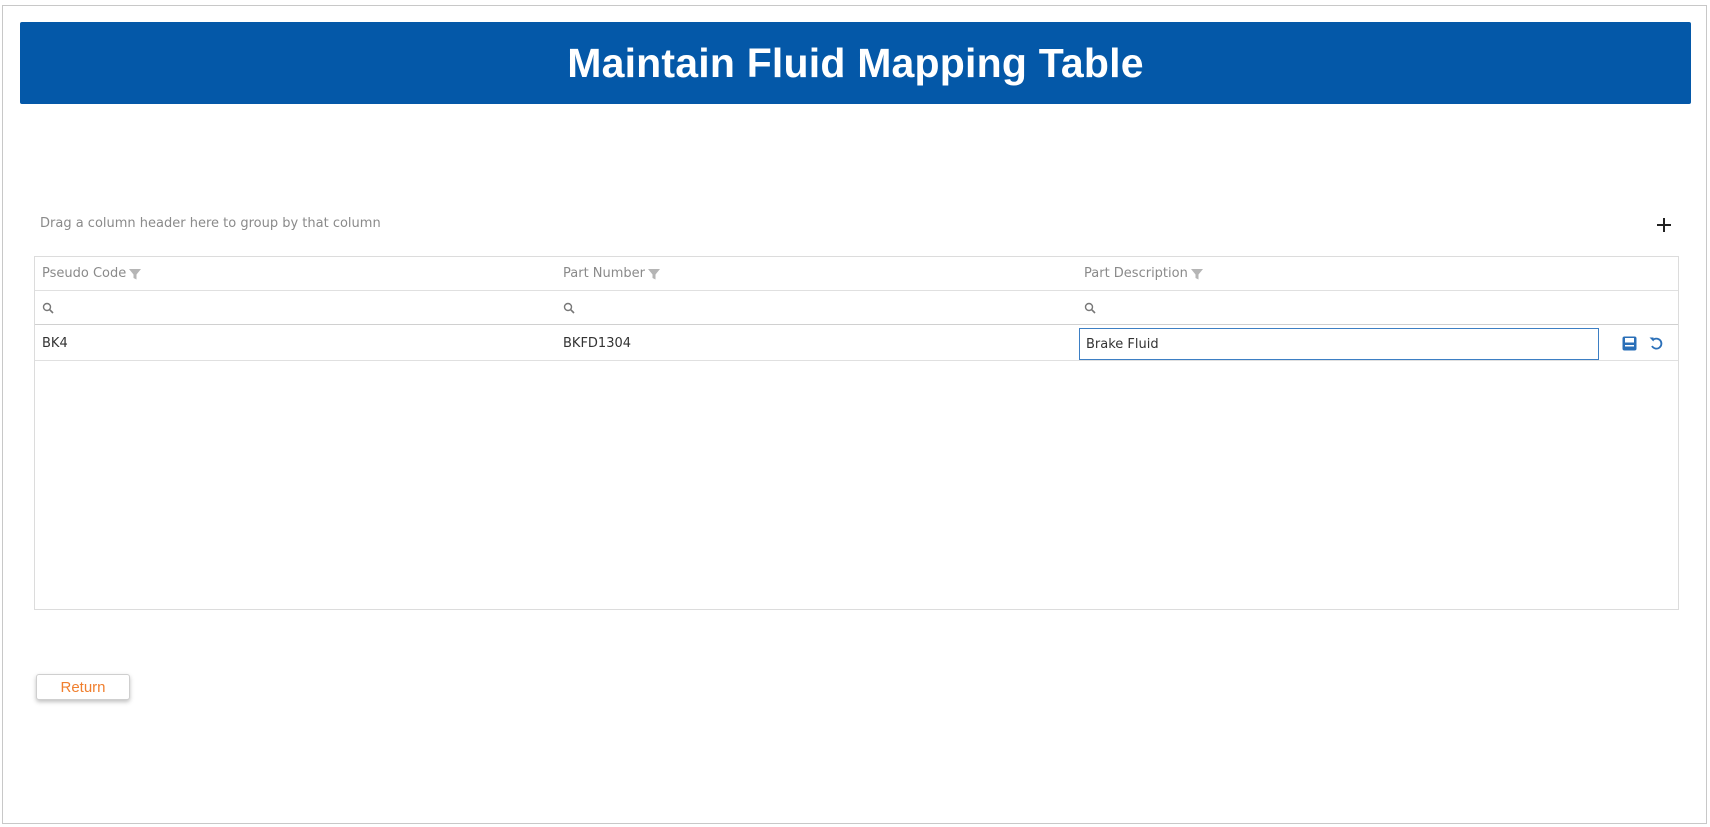 This screenshot has width=1710, height=827. I want to click on page-title: Maintain Fluid Mapping Table, so click(855, 62).